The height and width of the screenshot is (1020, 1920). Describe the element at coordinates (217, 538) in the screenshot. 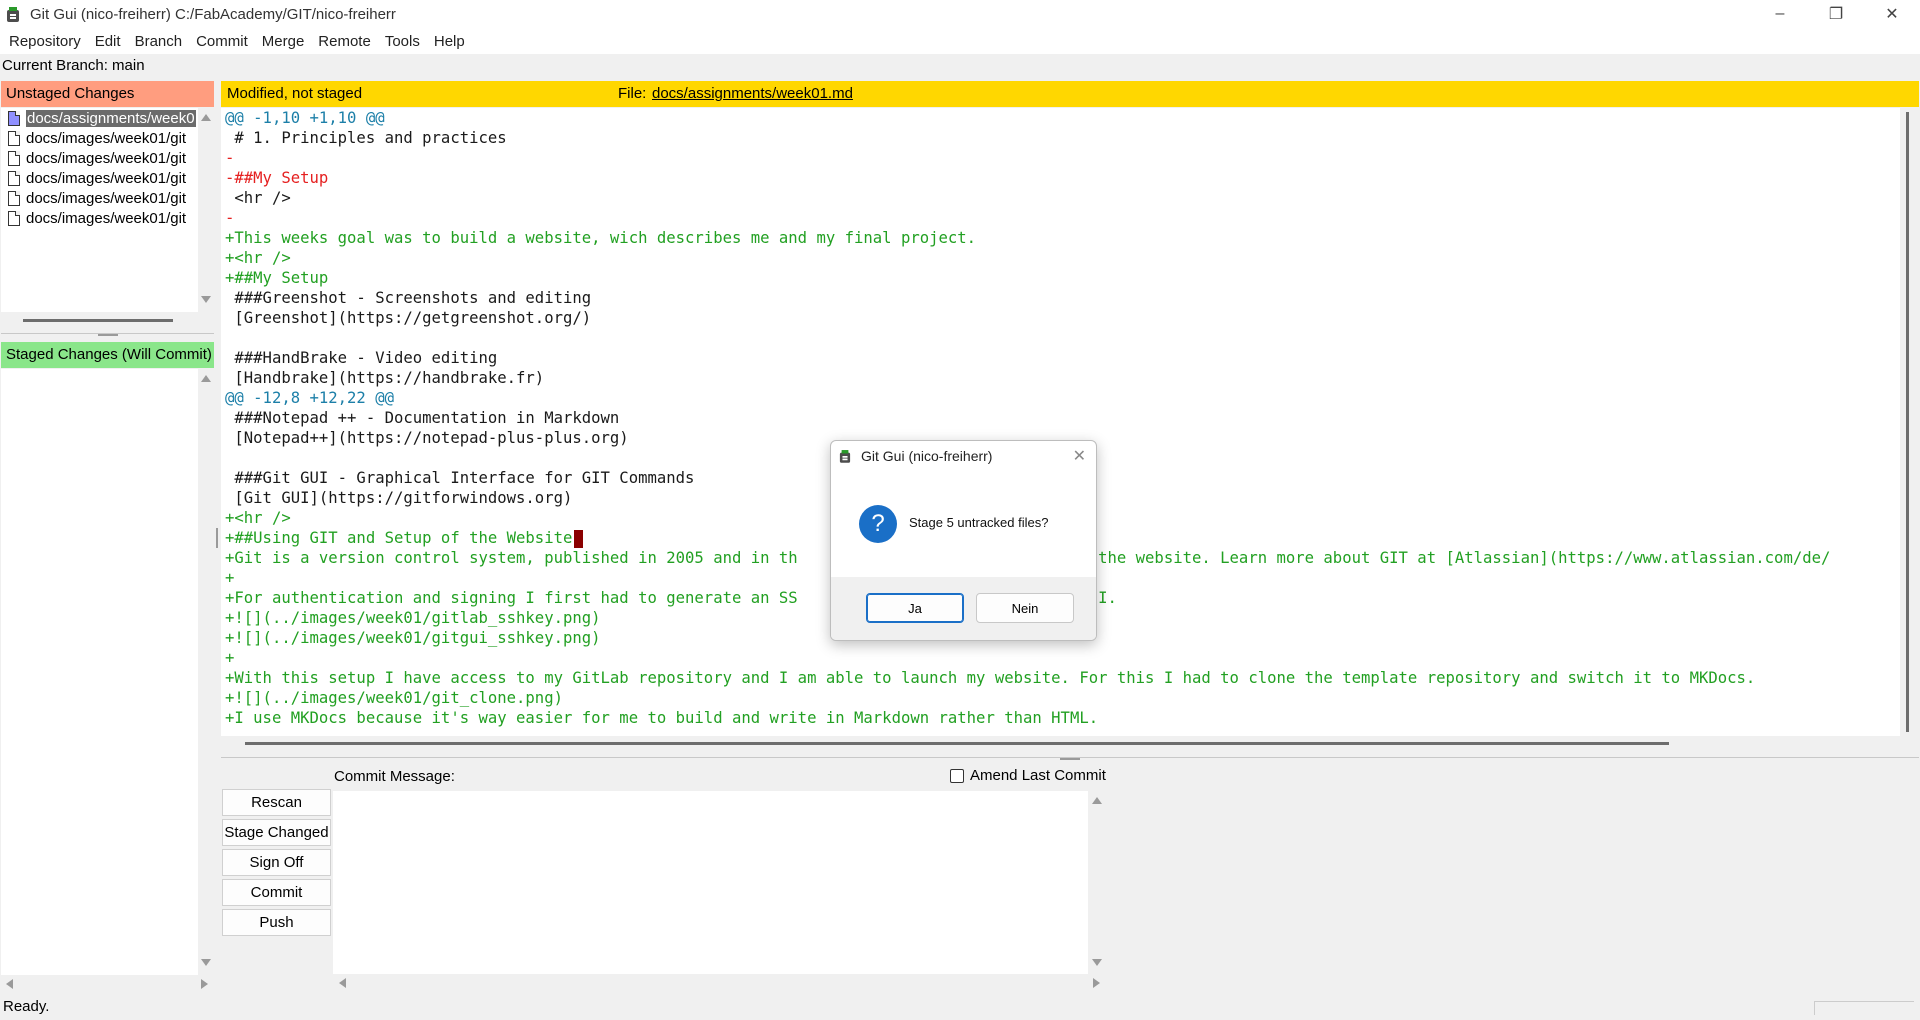

I see `vertical-pane-sash` at that location.